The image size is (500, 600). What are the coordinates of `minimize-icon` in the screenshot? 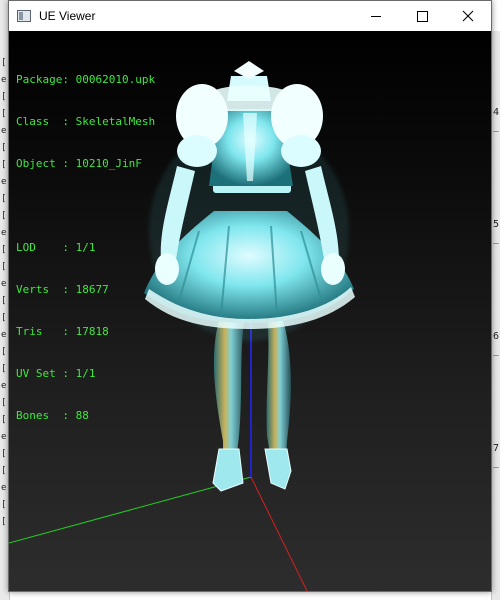 It's located at (376, 16).